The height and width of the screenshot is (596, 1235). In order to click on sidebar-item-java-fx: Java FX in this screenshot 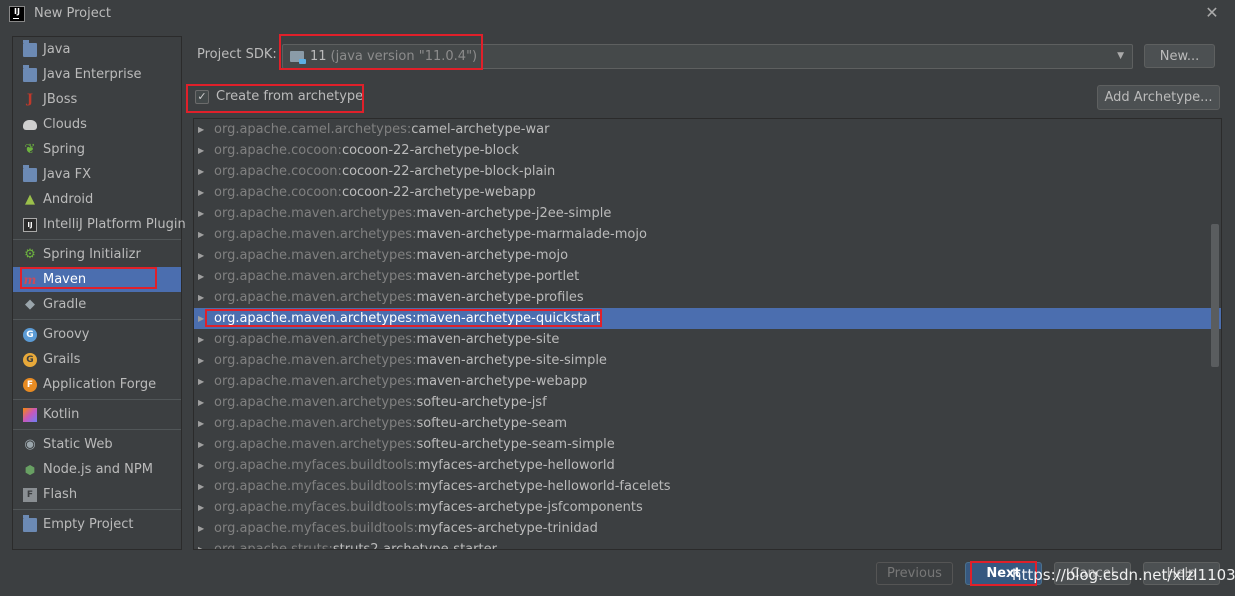, I will do `click(97, 174)`.